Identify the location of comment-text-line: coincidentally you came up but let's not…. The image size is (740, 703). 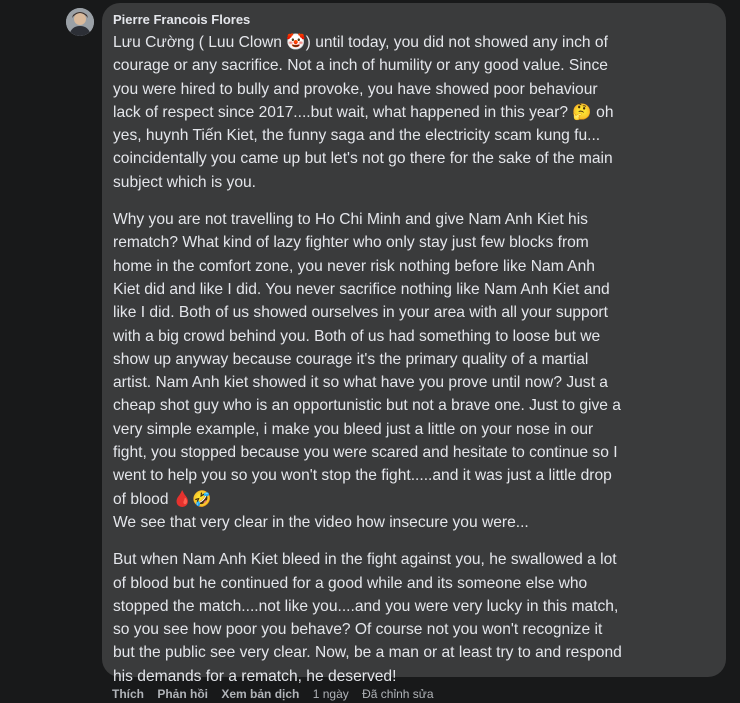
(363, 159).